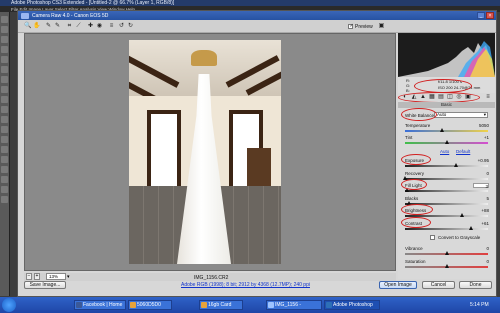  I want to click on convert-grayscale-checkbox, so click(432, 237).